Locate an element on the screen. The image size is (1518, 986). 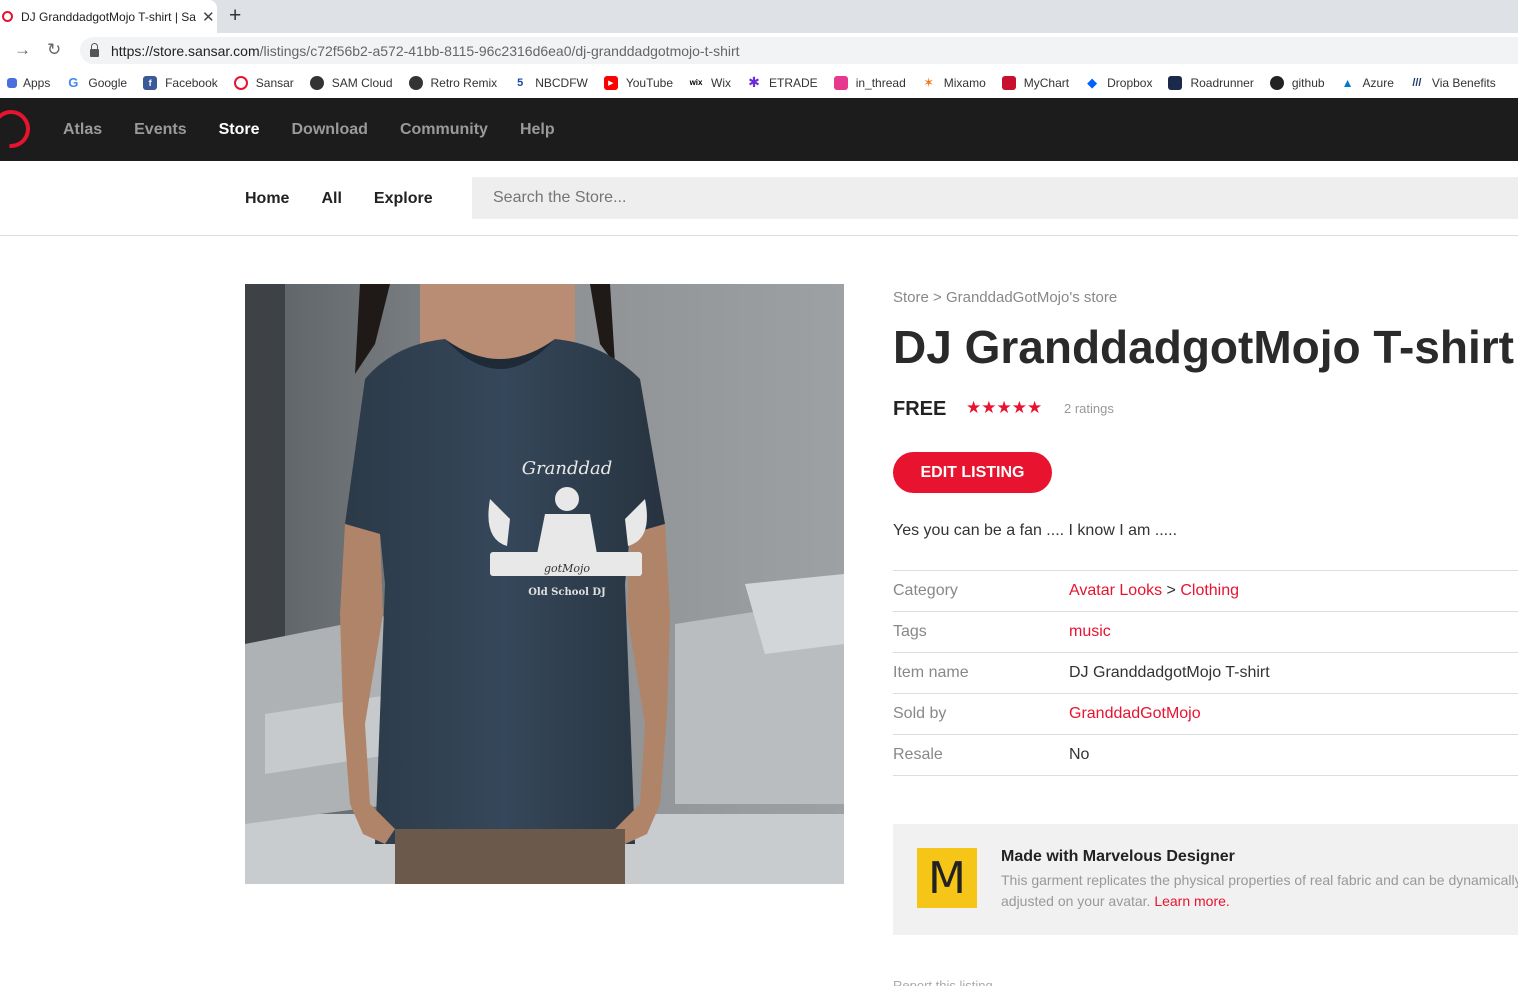
spec-label: Sold by is located at coordinates (920, 713).